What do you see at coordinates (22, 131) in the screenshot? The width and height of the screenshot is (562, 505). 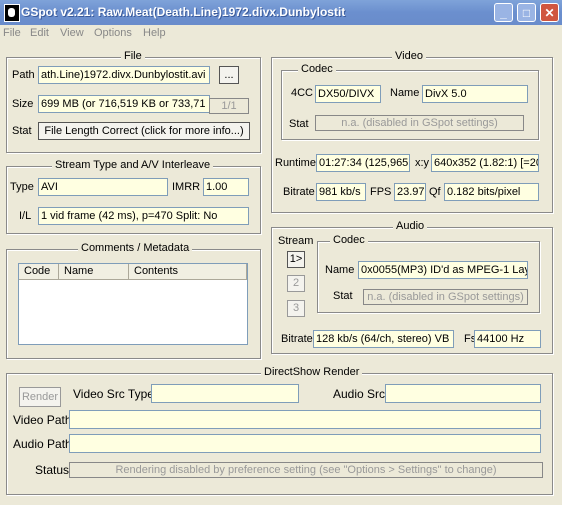 I see `stat-label: Stat` at bounding box center [22, 131].